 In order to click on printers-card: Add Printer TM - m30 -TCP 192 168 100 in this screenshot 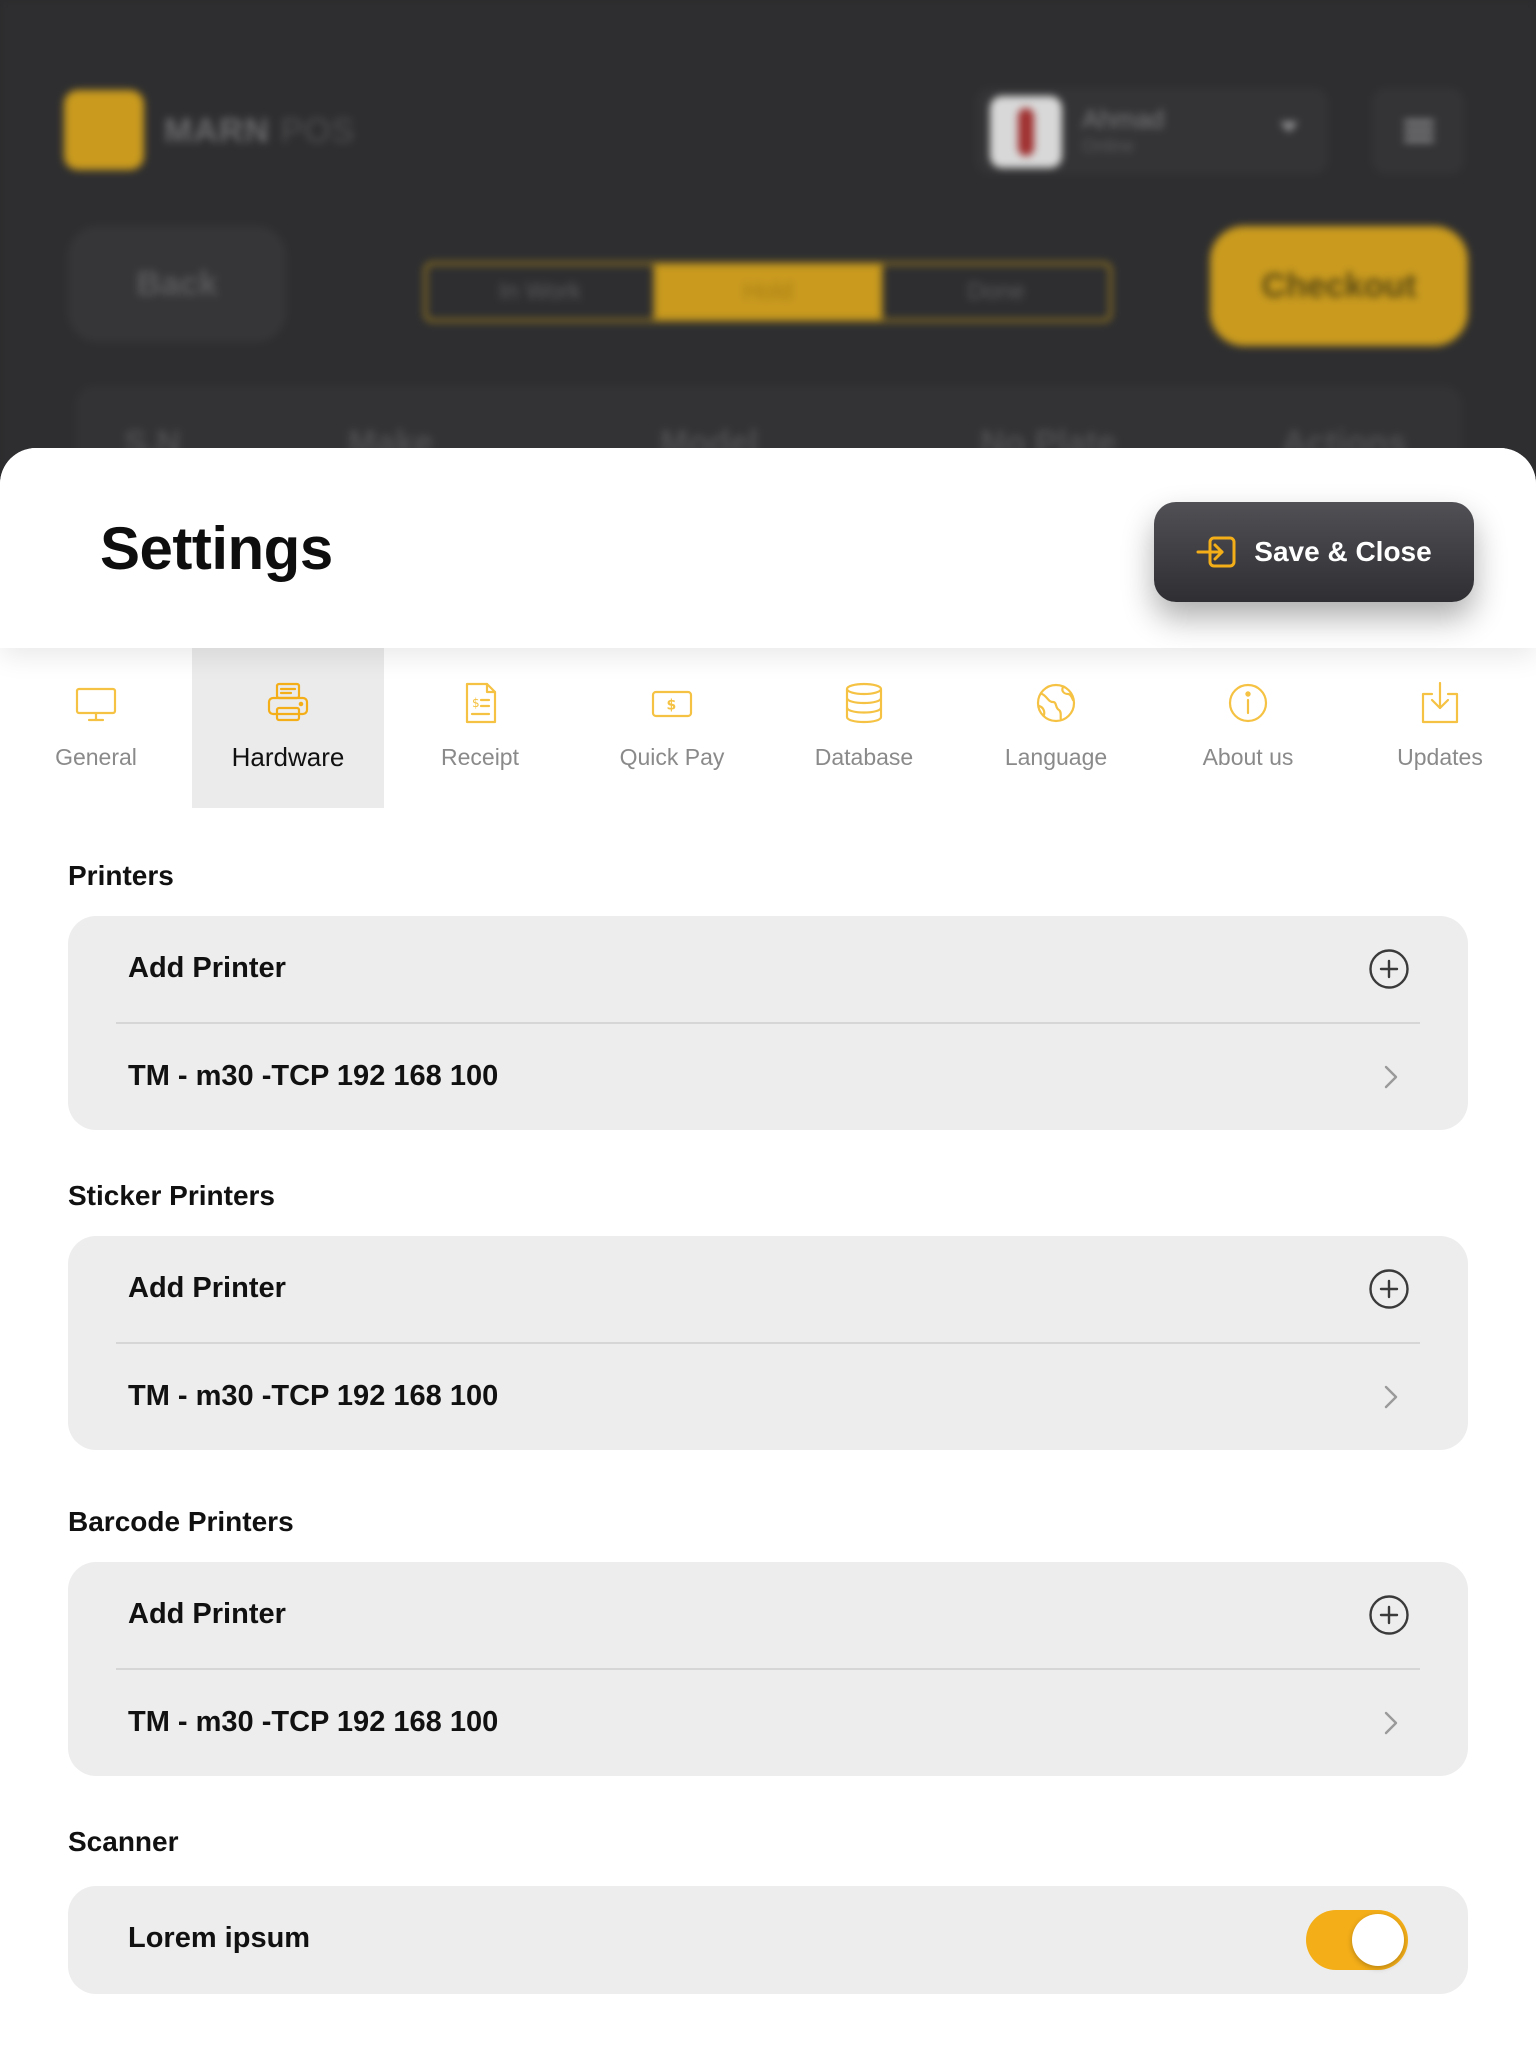, I will do `click(768, 1023)`.